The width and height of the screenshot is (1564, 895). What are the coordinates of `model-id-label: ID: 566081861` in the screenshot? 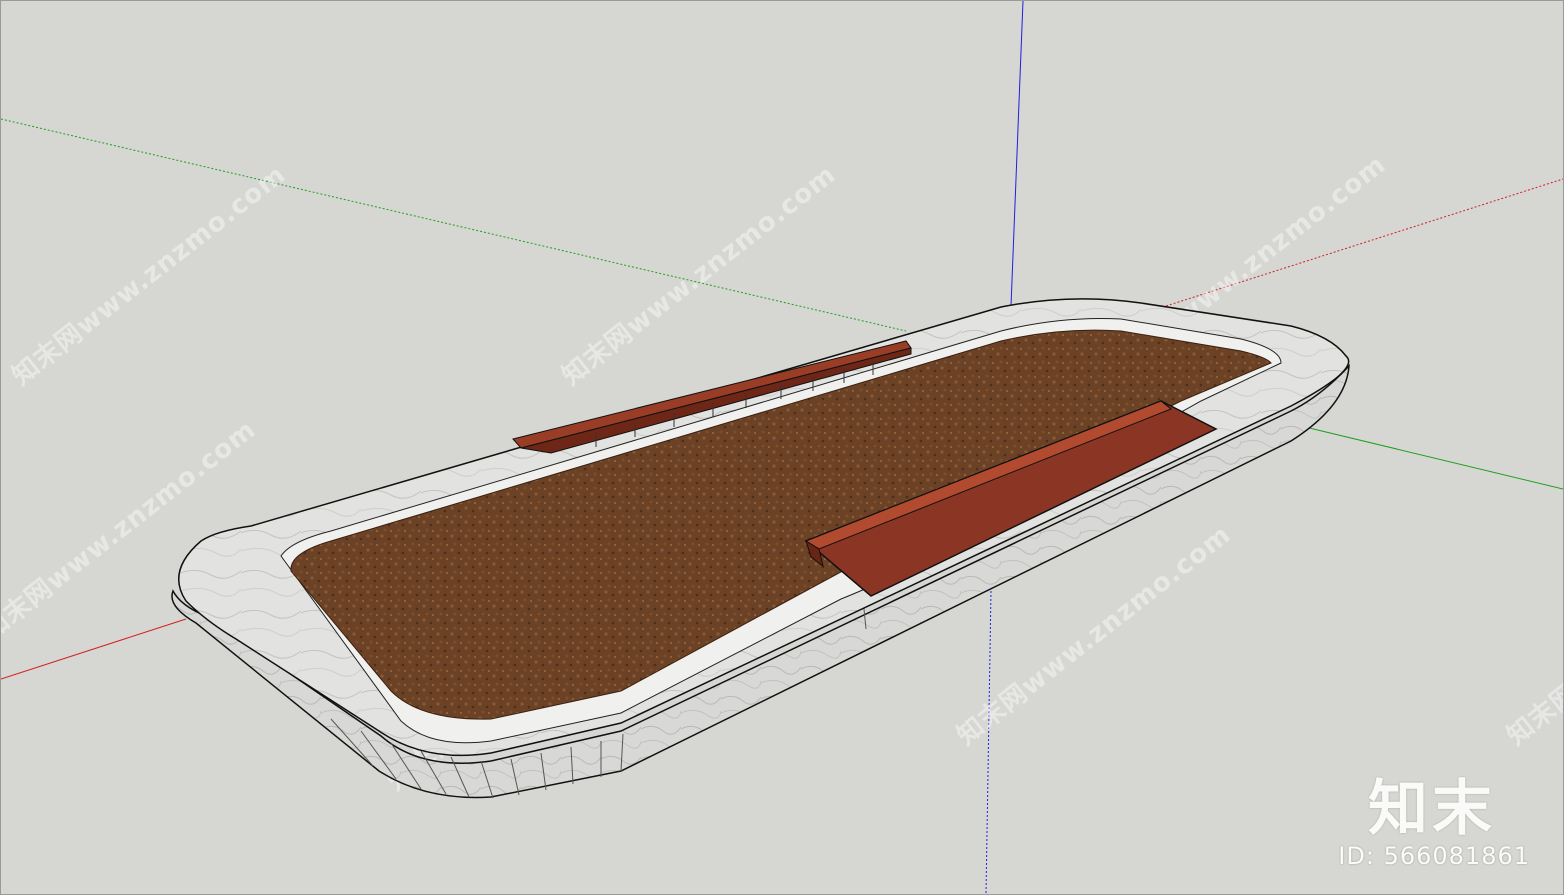 It's located at (1434, 856).